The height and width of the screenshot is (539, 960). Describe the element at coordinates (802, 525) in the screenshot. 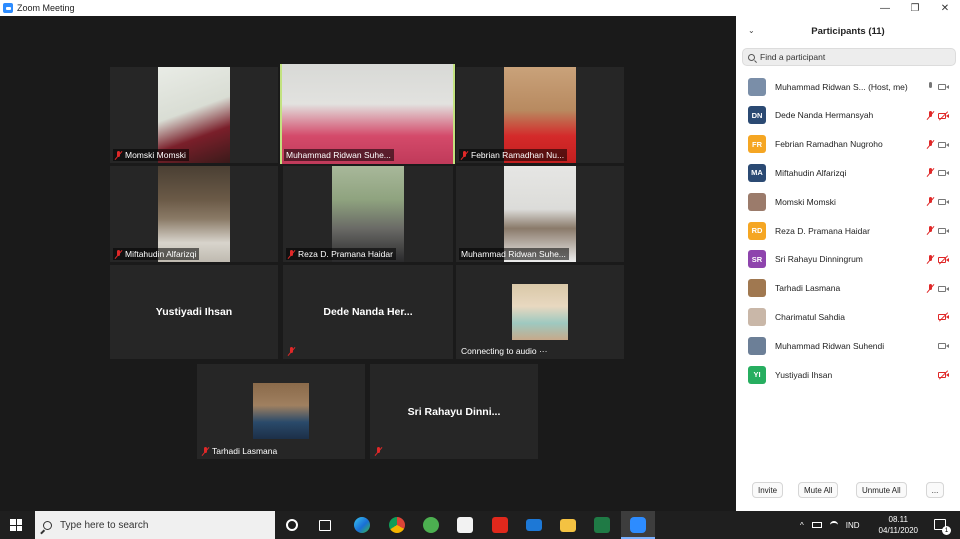

I see `show-hidden-icons-icon: ^` at that location.